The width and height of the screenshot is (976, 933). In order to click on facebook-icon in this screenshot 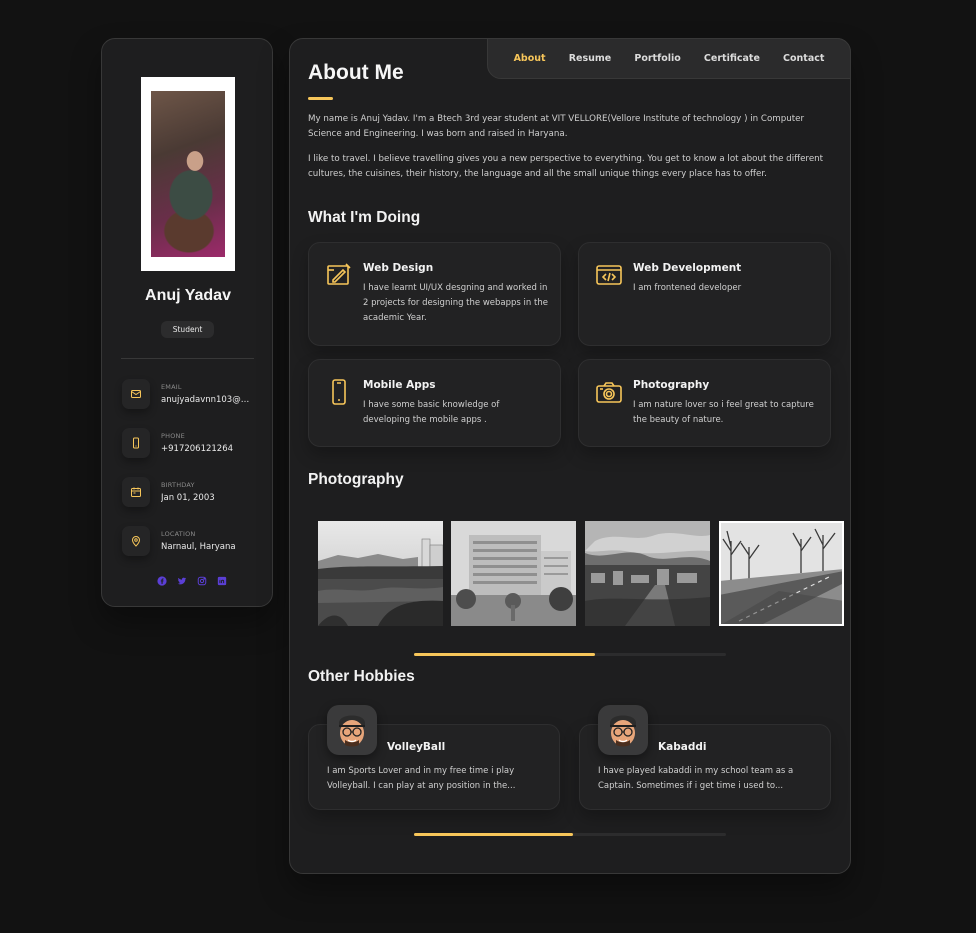, I will do `click(161, 580)`.